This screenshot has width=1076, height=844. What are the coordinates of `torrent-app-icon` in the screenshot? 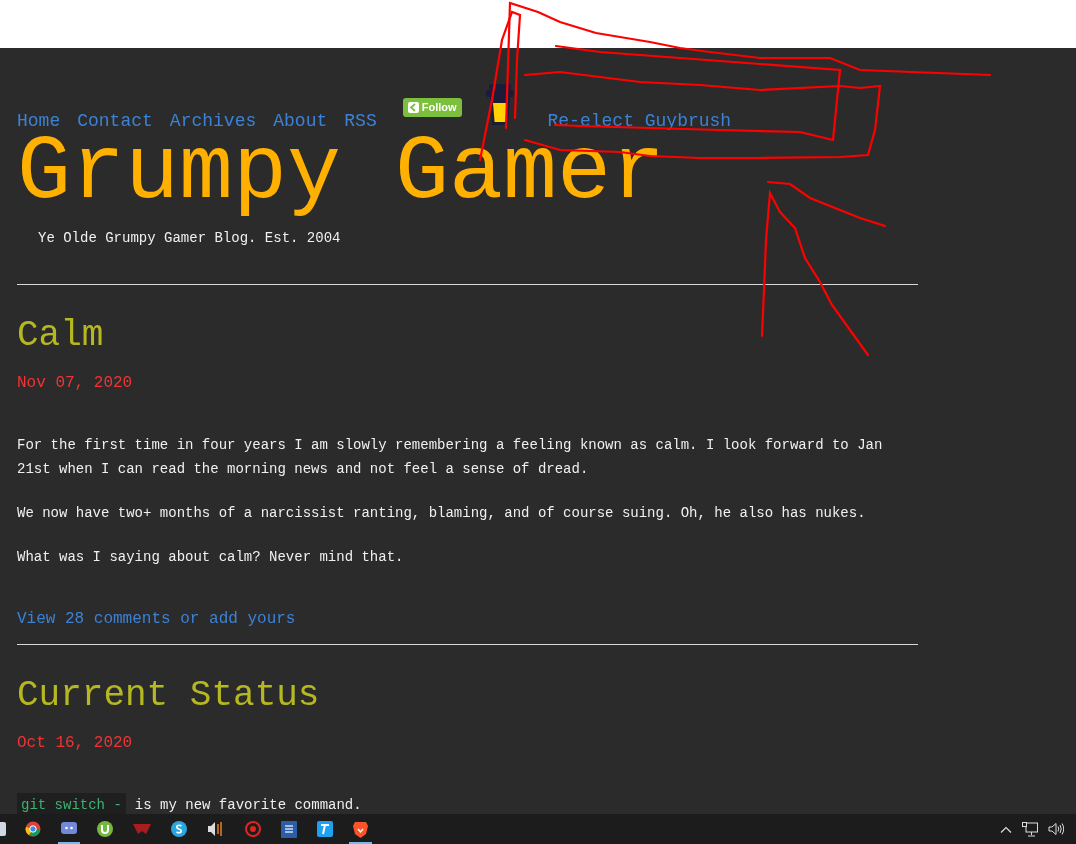 It's located at (105, 829).